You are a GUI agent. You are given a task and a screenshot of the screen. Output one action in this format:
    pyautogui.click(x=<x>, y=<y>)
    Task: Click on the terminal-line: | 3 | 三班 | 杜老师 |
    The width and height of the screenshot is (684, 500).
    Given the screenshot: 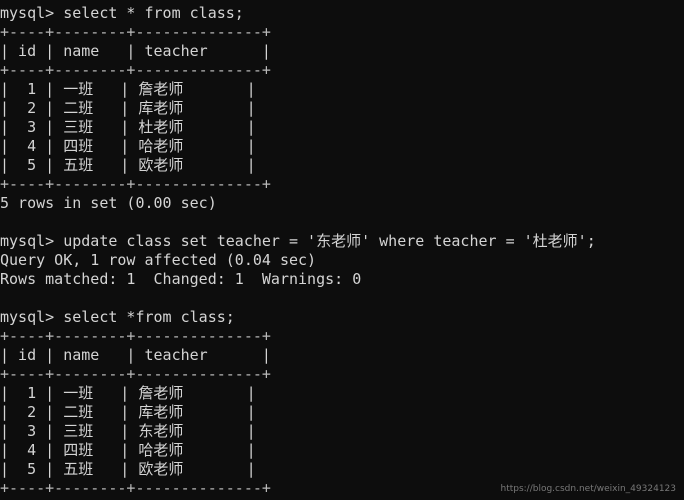 What is the action you would take?
    pyautogui.click(x=128, y=127)
    